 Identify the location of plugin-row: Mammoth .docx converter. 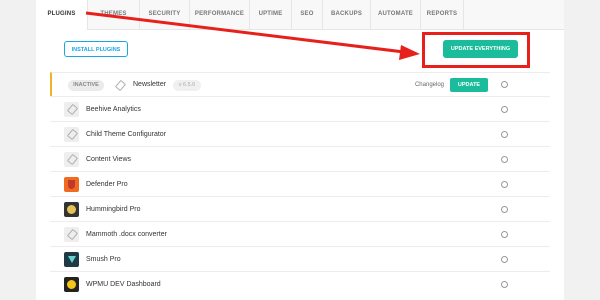
(300, 233).